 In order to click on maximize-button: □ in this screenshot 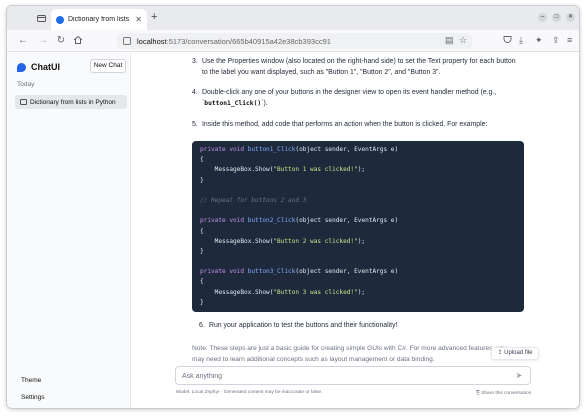, I will do `click(556, 17)`.